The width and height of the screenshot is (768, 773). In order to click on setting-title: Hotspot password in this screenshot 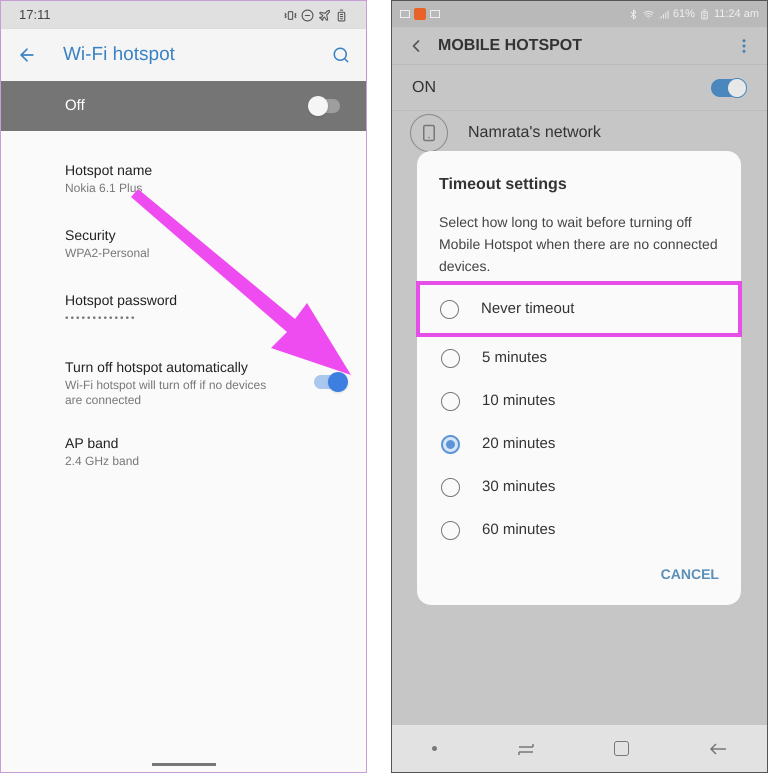, I will do `click(206, 300)`.